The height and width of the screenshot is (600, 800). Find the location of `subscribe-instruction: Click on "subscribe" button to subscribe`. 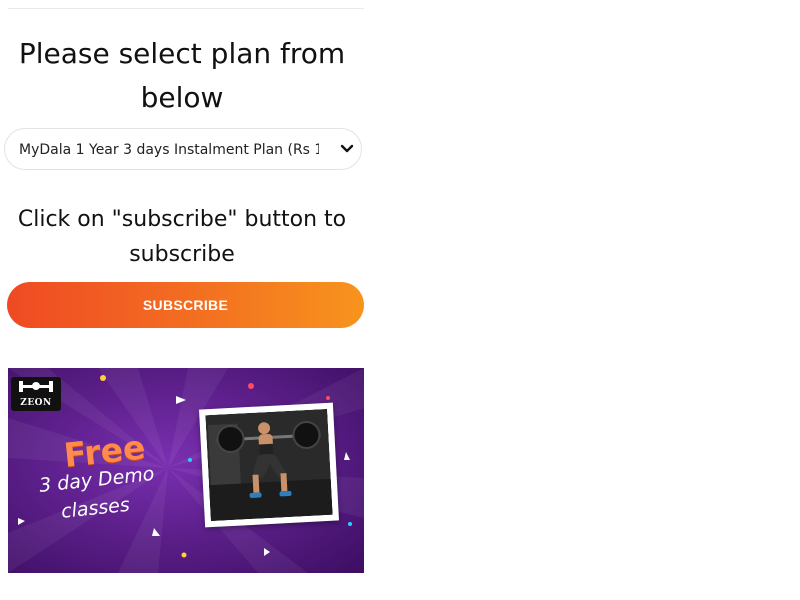

subscribe-instruction: Click on "subscribe" button to subscribe is located at coordinates (182, 237).